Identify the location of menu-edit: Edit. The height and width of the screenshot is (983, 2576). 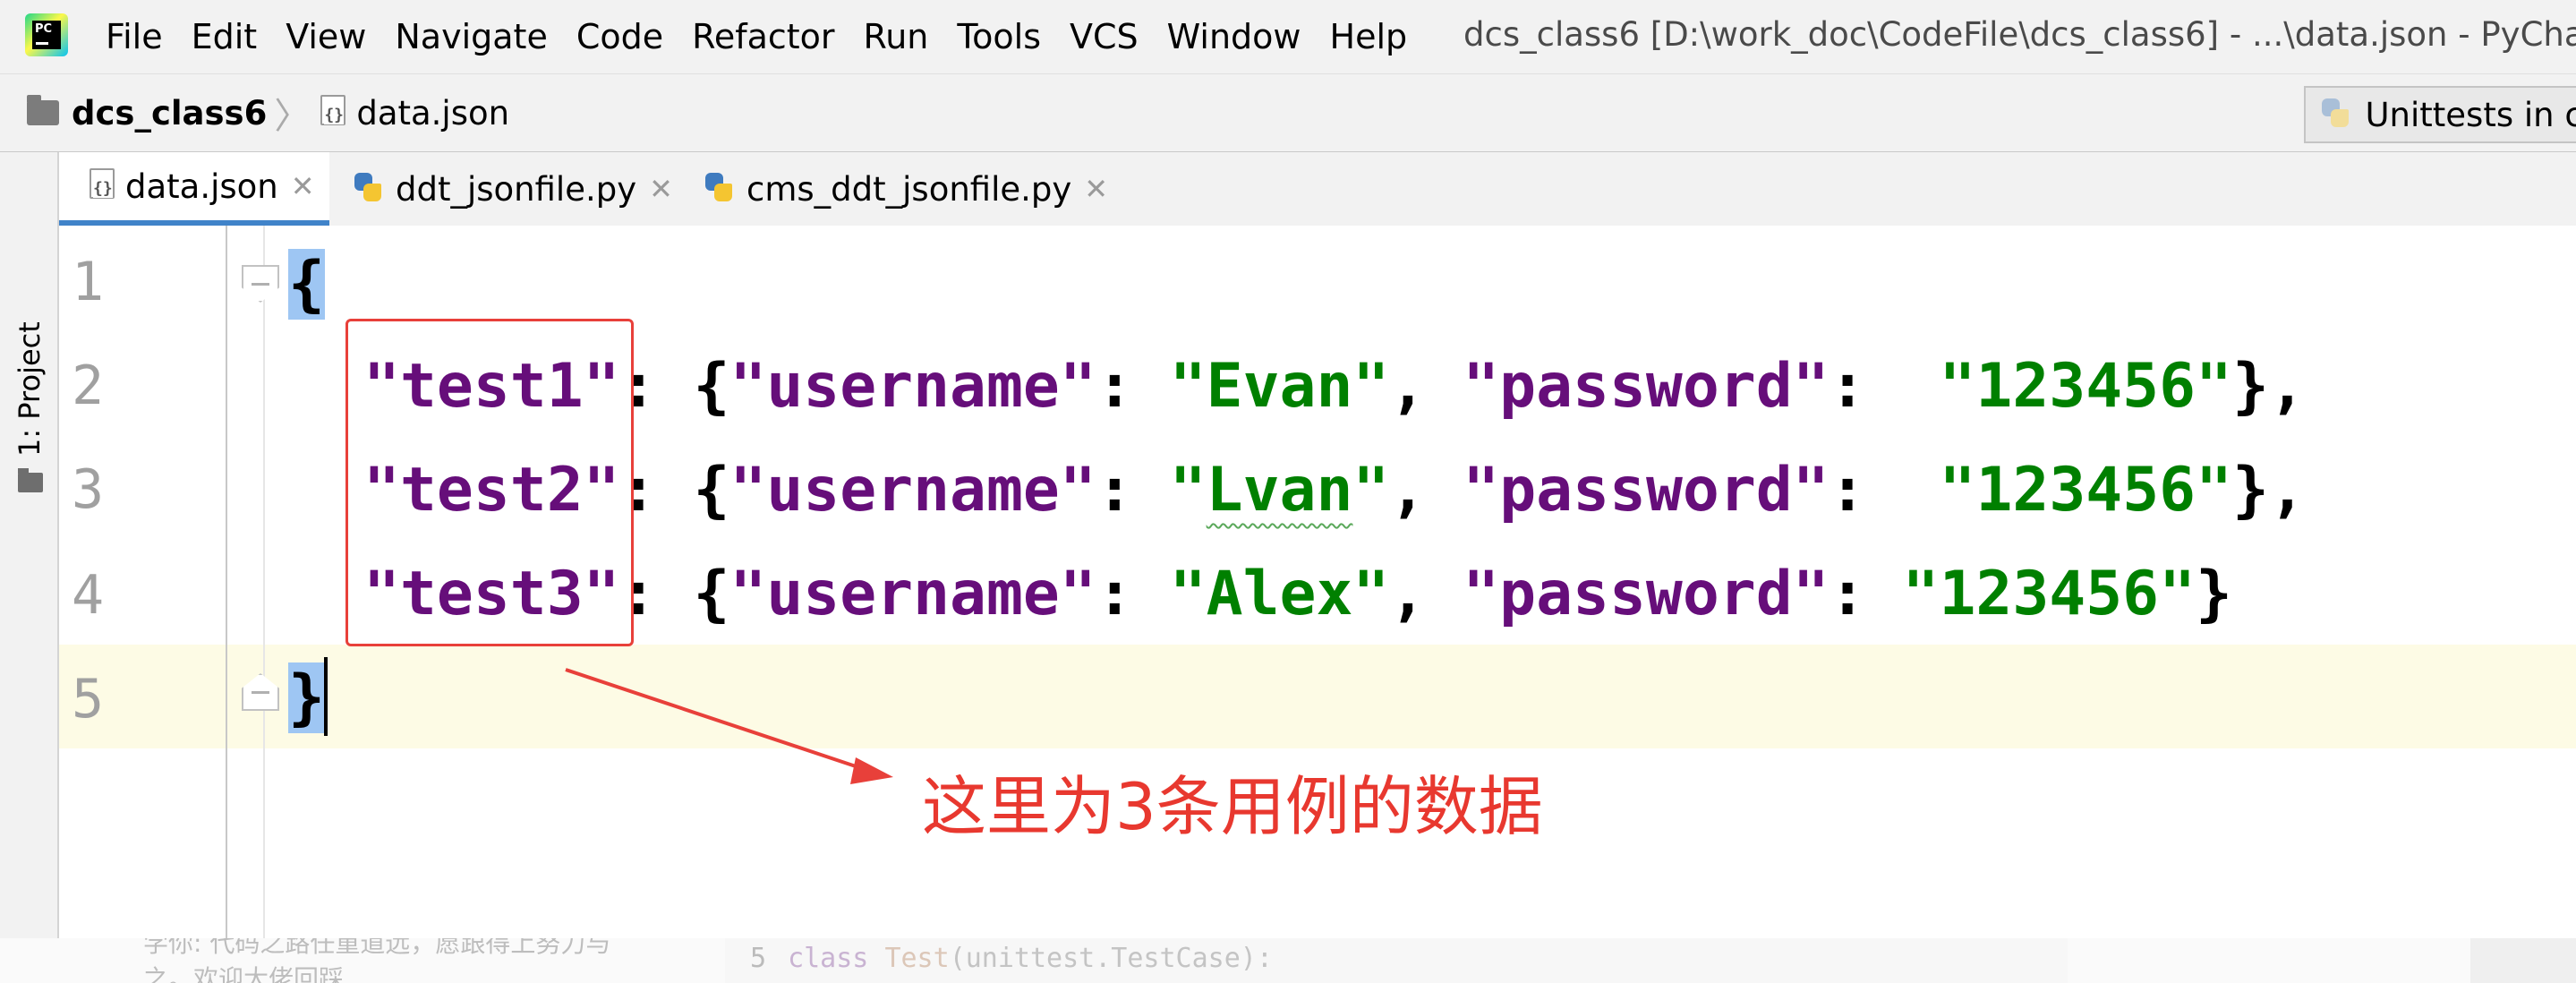
(225, 36).